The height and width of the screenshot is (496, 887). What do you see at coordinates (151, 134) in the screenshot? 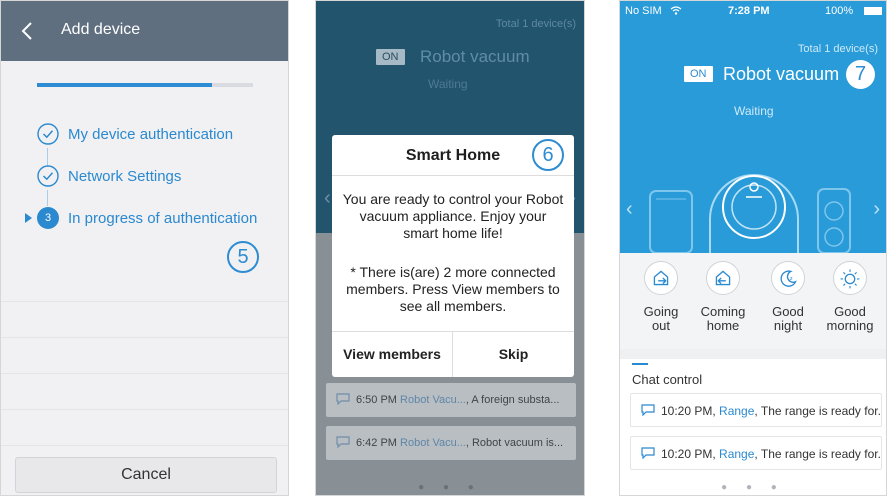
I see `step-label: My device authentication` at bounding box center [151, 134].